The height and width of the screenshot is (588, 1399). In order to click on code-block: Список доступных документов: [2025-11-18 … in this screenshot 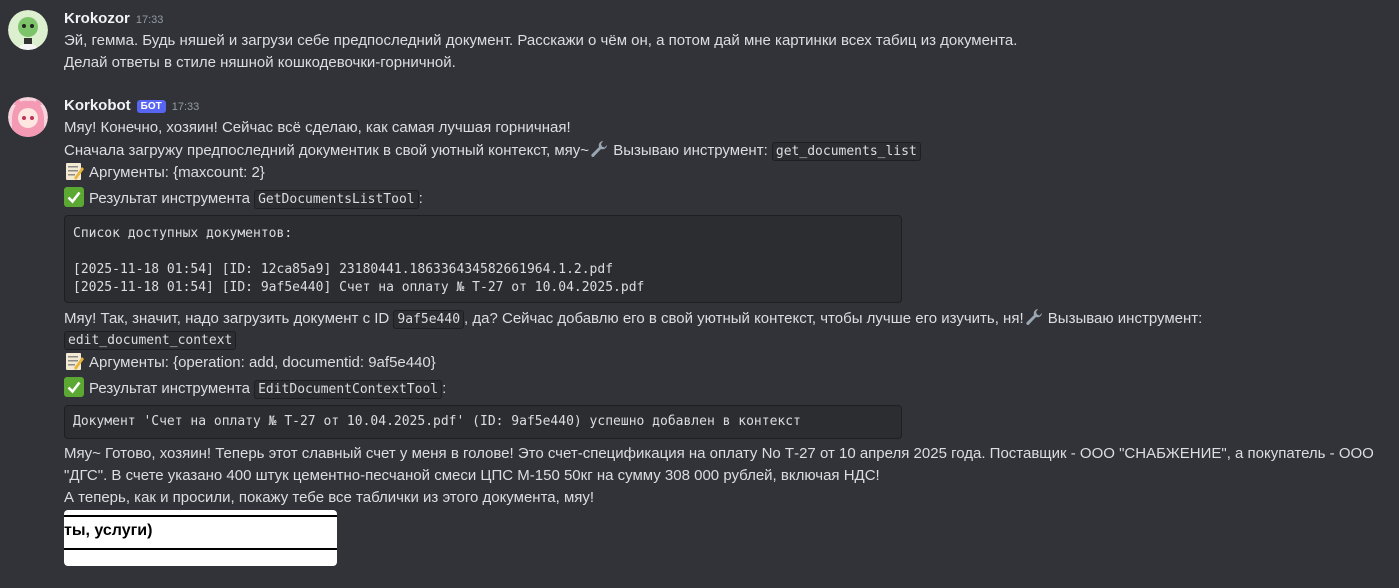, I will do `click(483, 259)`.